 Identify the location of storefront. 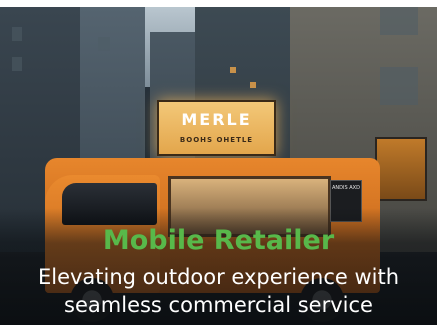
(401, 169).